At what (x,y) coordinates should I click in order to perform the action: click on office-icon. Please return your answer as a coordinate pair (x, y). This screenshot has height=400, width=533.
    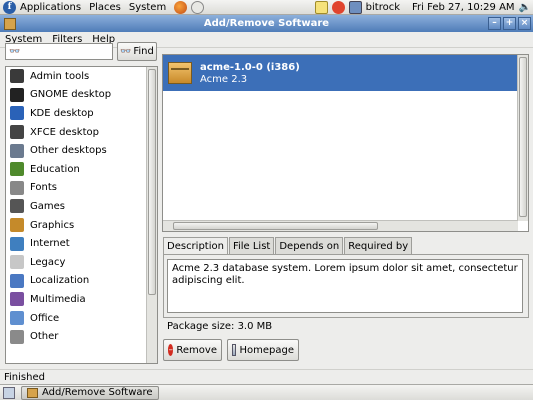
    Looking at the image, I should click on (17, 318).